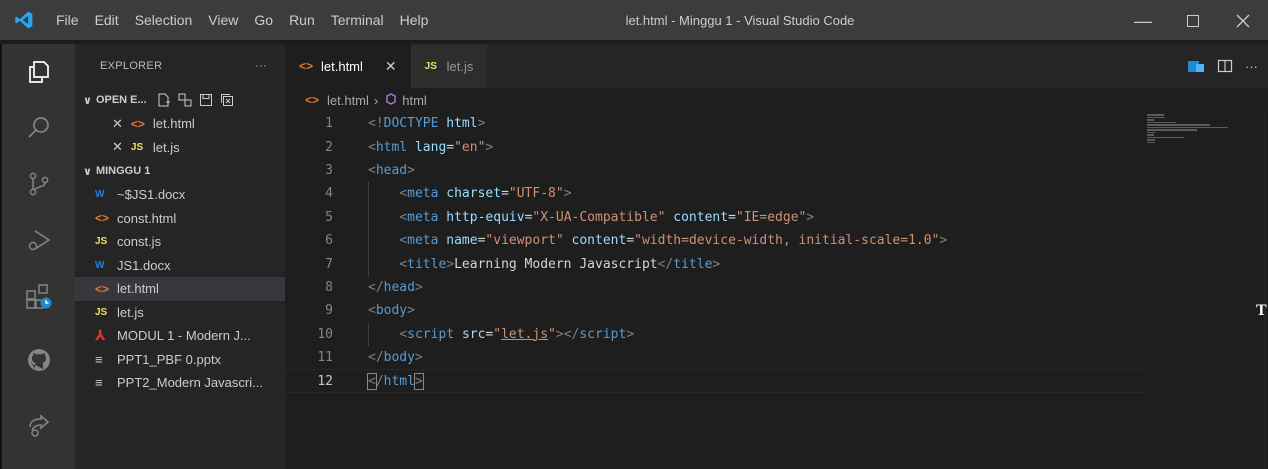 This screenshot has width=1268, height=469. Describe the element at coordinates (391, 99) in the screenshot. I see `element-symbol-icon` at that location.